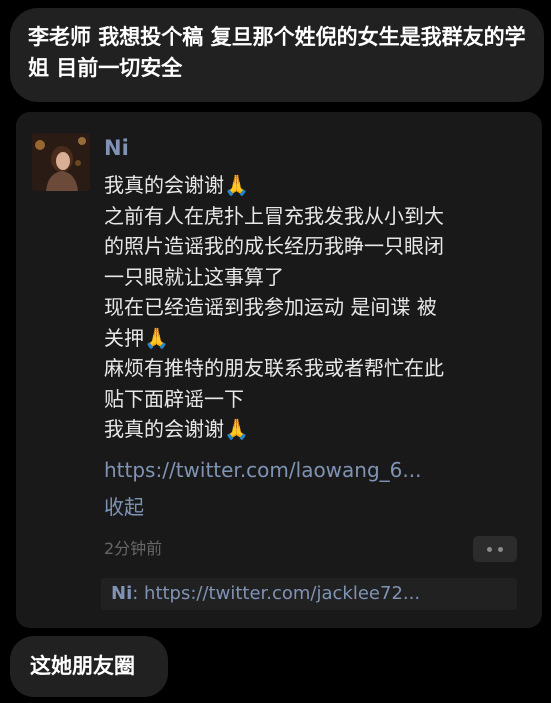 The image size is (551, 703). I want to click on message-text: 李老师 我想投个稿 复旦那个姓倪的女生是我群友的学姐 目前一切安全, so click(277, 52).